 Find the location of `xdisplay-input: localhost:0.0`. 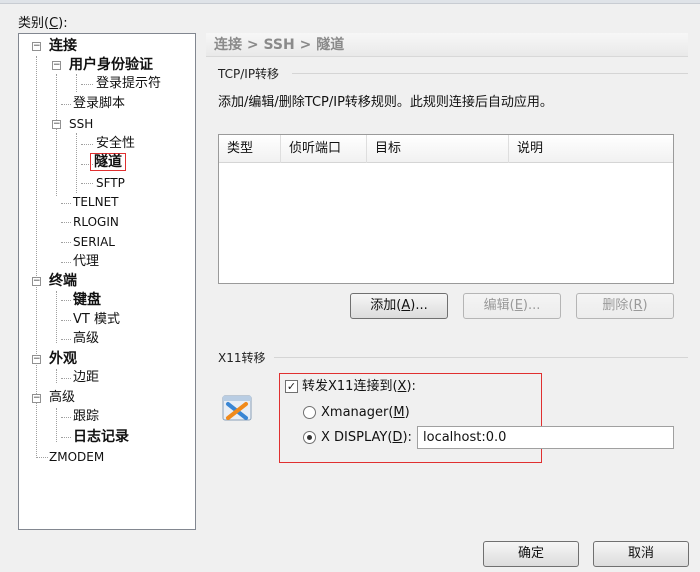

xdisplay-input: localhost:0.0 is located at coordinates (545, 437).